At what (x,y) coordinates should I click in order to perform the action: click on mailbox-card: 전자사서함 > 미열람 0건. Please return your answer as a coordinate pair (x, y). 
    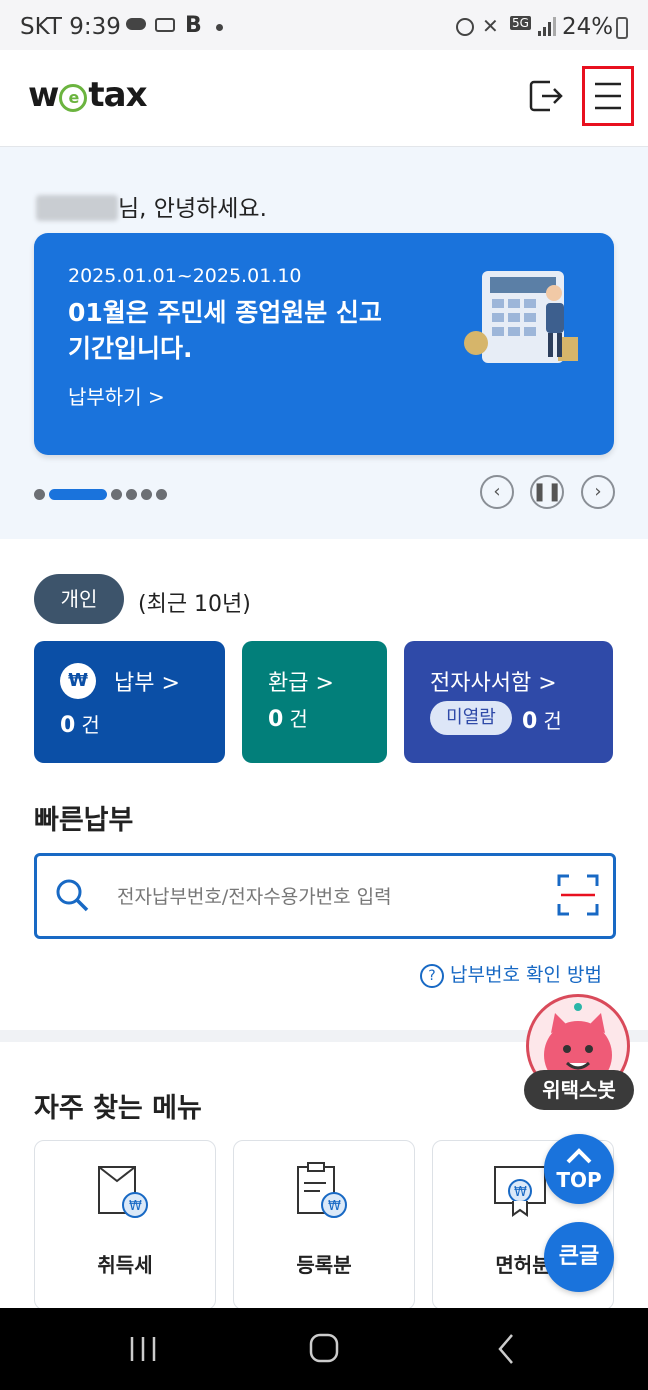
    Looking at the image, I should click on (508, 702).